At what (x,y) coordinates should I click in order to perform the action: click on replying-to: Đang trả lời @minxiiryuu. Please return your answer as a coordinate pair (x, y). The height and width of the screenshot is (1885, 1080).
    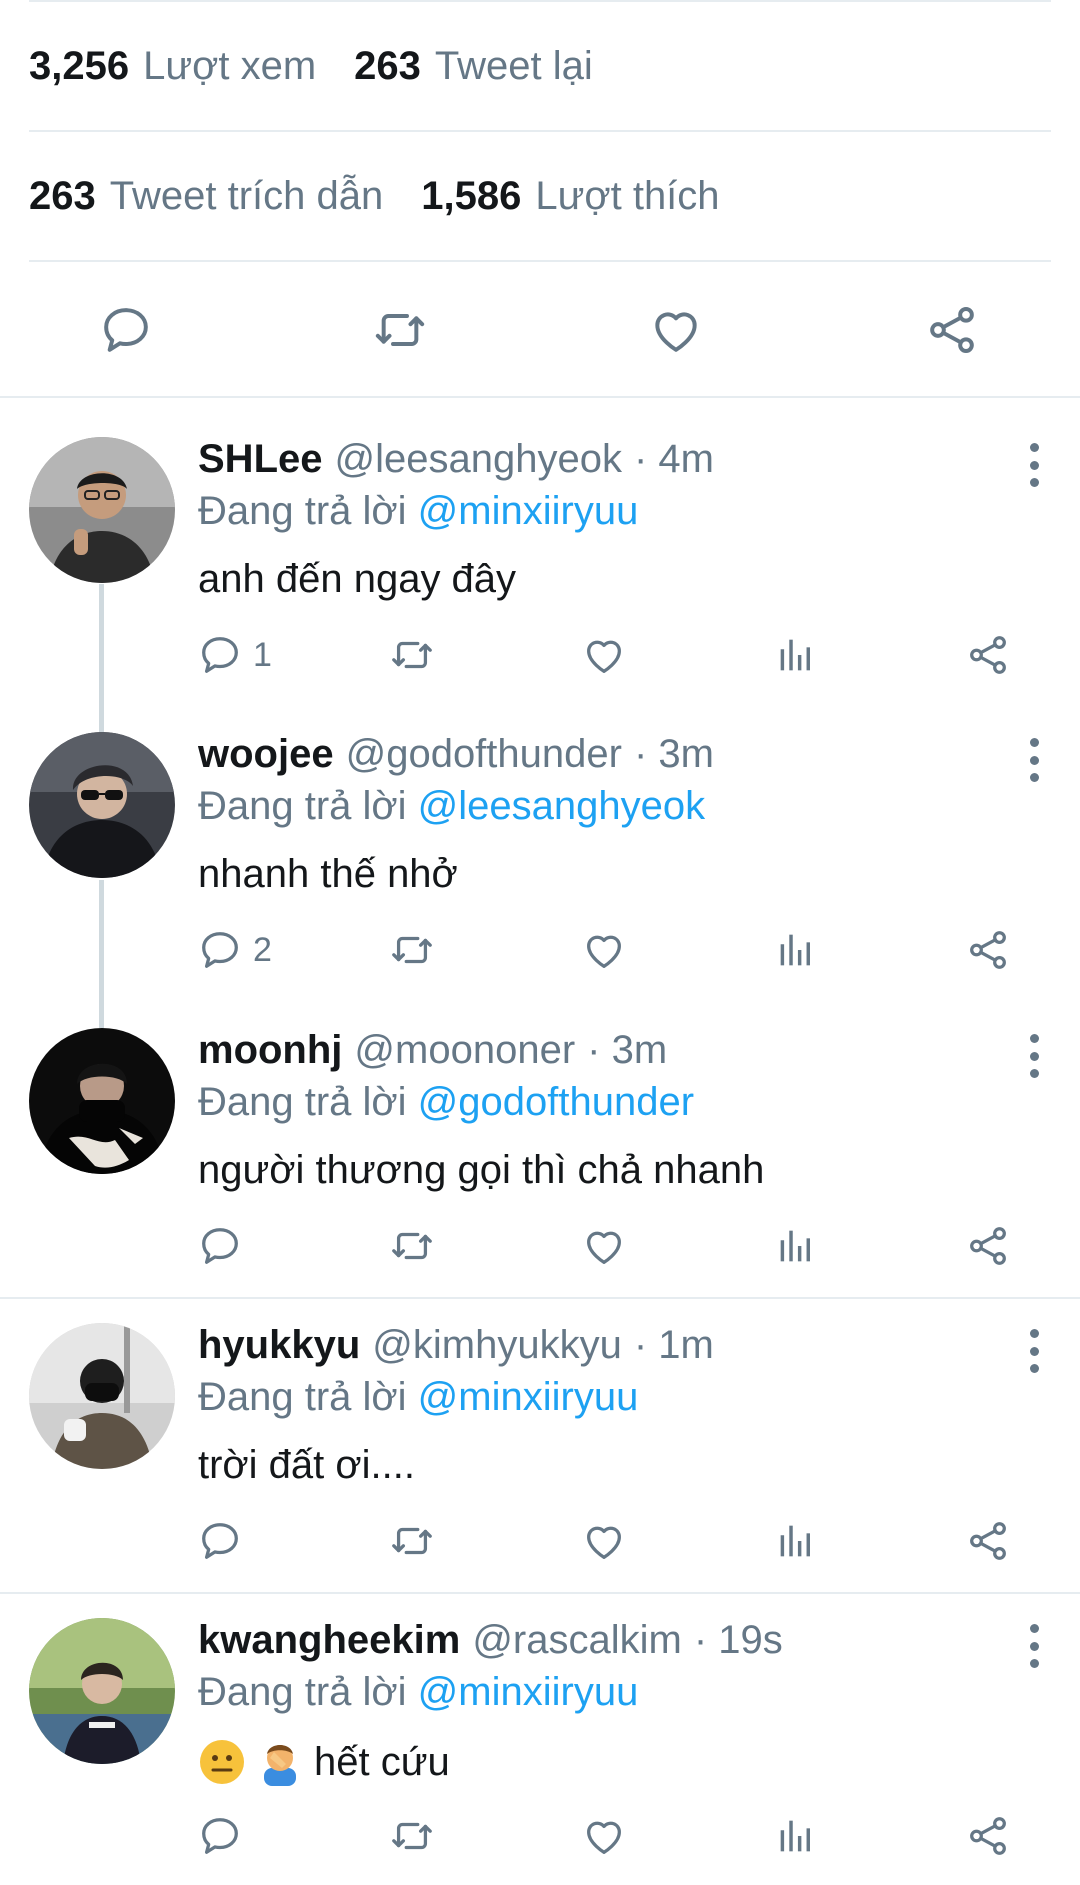
    Looking at the image, I should click on (418, 511).